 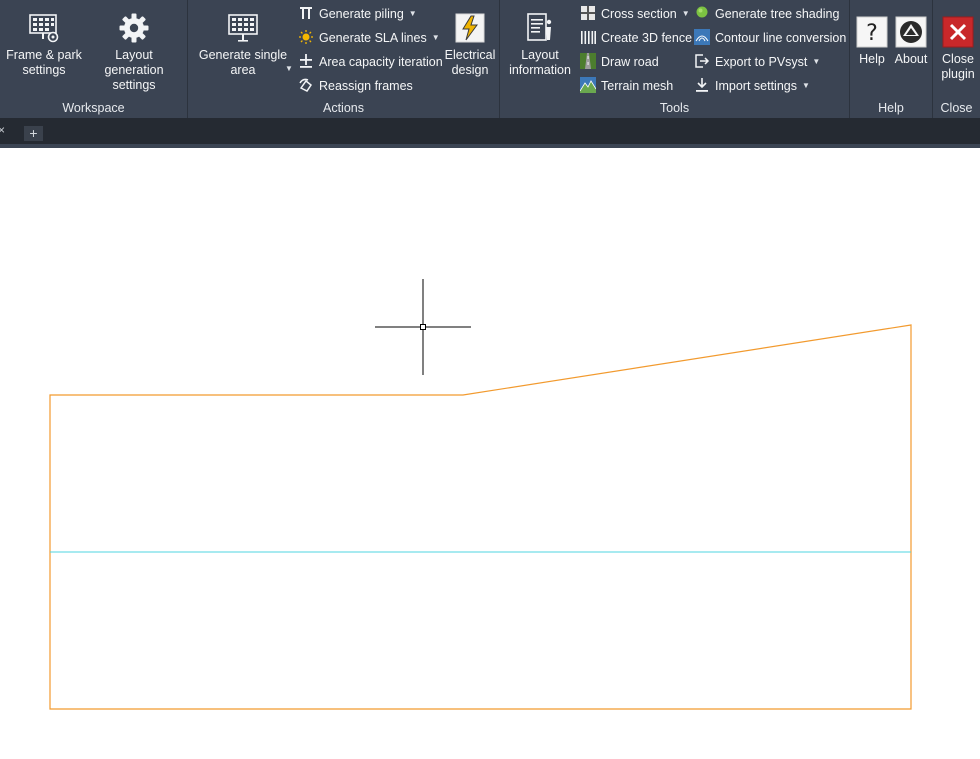 What do you see at coordinates (891, 59) in the screenshot?
I see `help-group: ? Help About Help` at bounding box center [891, 59].